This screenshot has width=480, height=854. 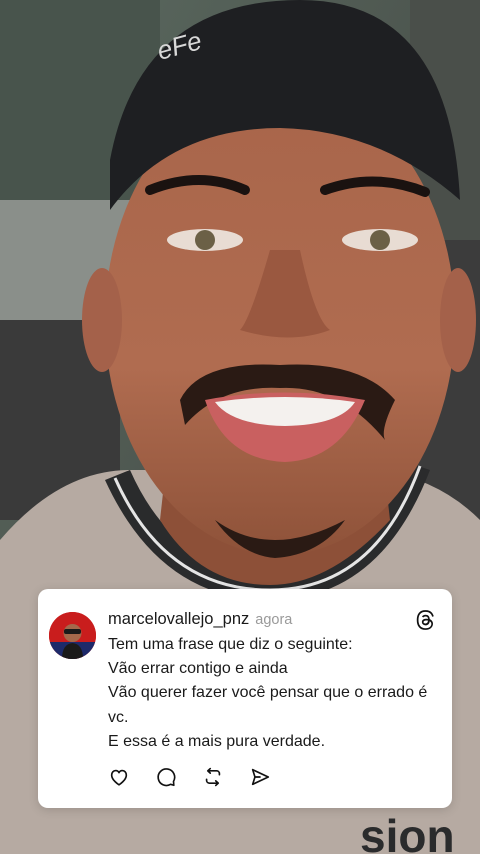 What do you see at coordinates (178, 619) in the screenshot?
I see `username: marcelovallejo_pnz` at bounding box center [178, 619].